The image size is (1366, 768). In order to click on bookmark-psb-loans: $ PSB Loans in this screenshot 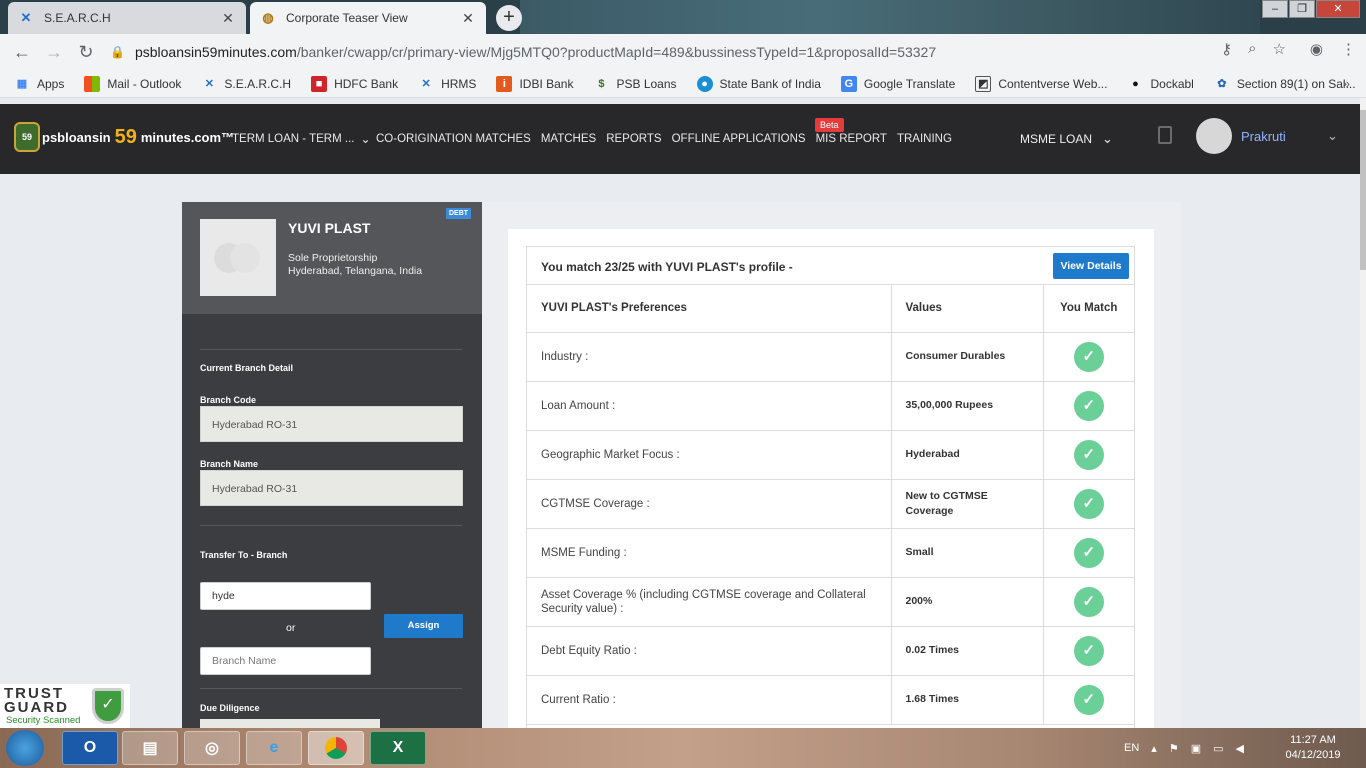, I will do `click(634, 84)`.